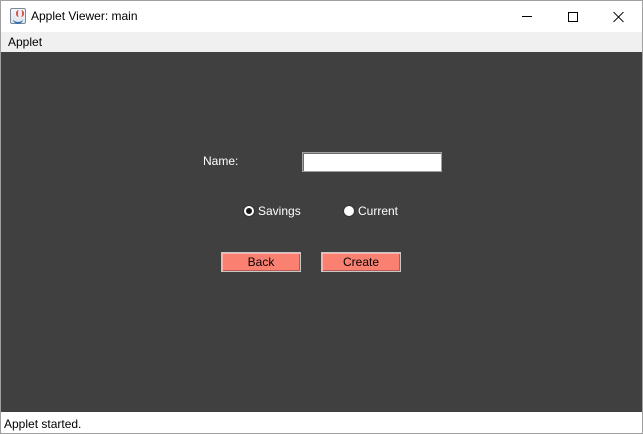 The image size is (643, 434). I want to click on close-icon, so click(619, 17).